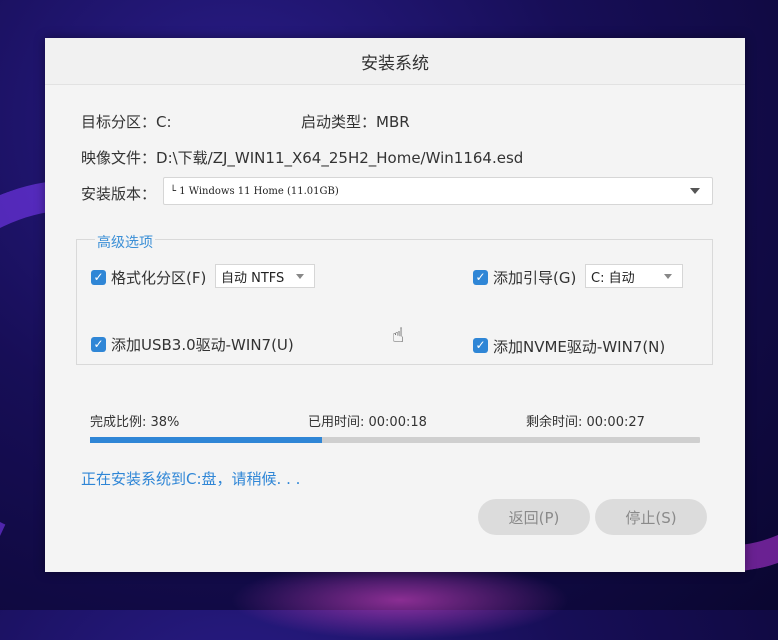 The width and height of the screenshot is (778, 640). What do you see at coordinates (119, 194) in the screenshot?
I see `version-label: 安装版本：` at bounding box center [119, 194].